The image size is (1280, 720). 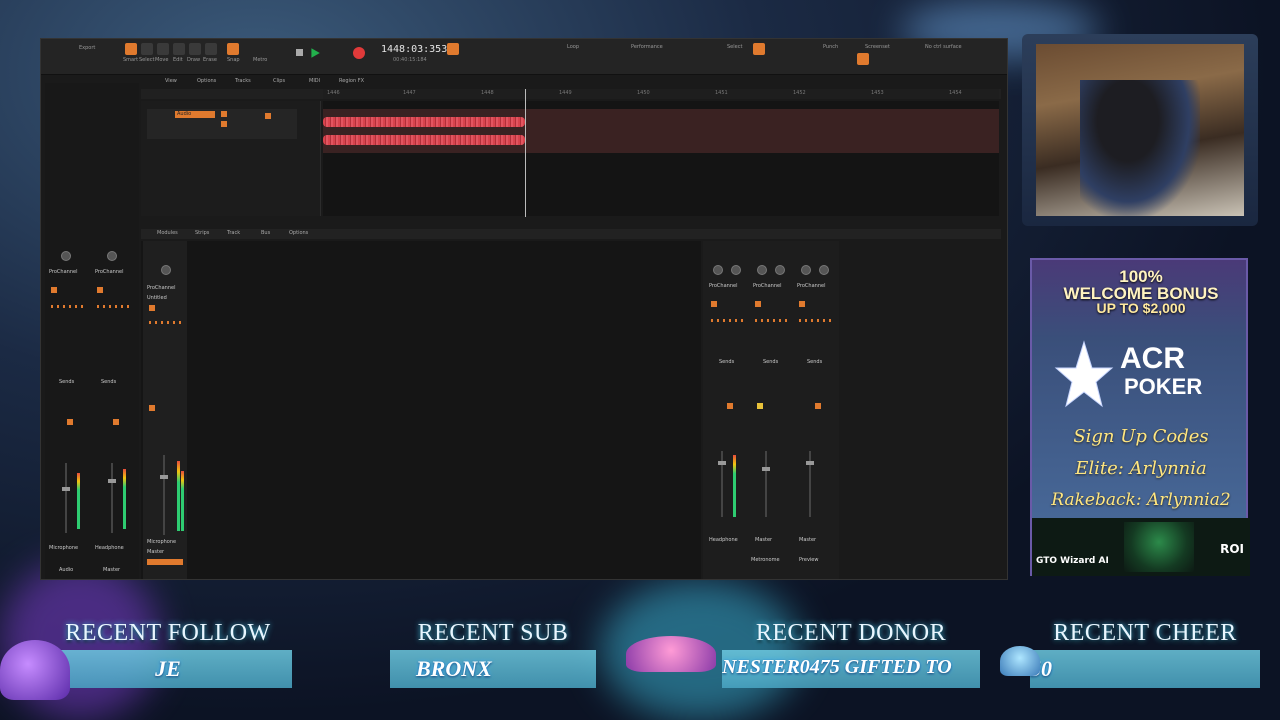 What do you see at coordinates (202, 233) in the screenshot?
I see `console-tab-strips: Strips` at bounding box center [202, 233].